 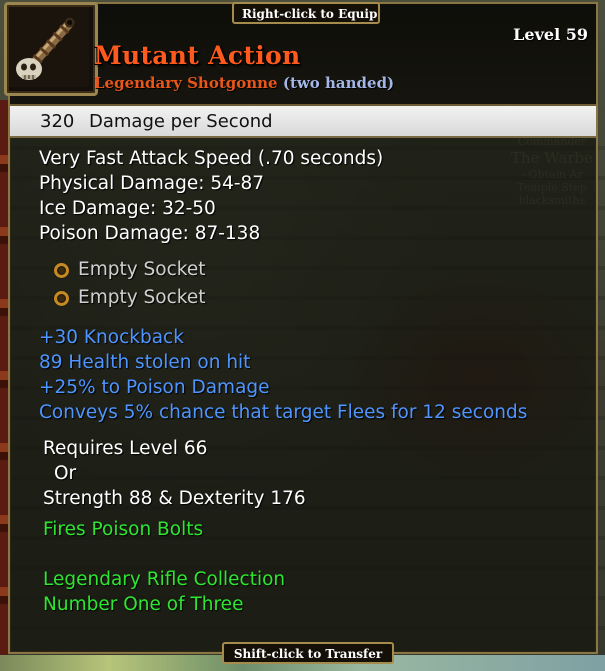 What do you see at coordinates (550, 34) in the screenshot?
I see `item-level: Level 59` at bounding box center [550, 34].